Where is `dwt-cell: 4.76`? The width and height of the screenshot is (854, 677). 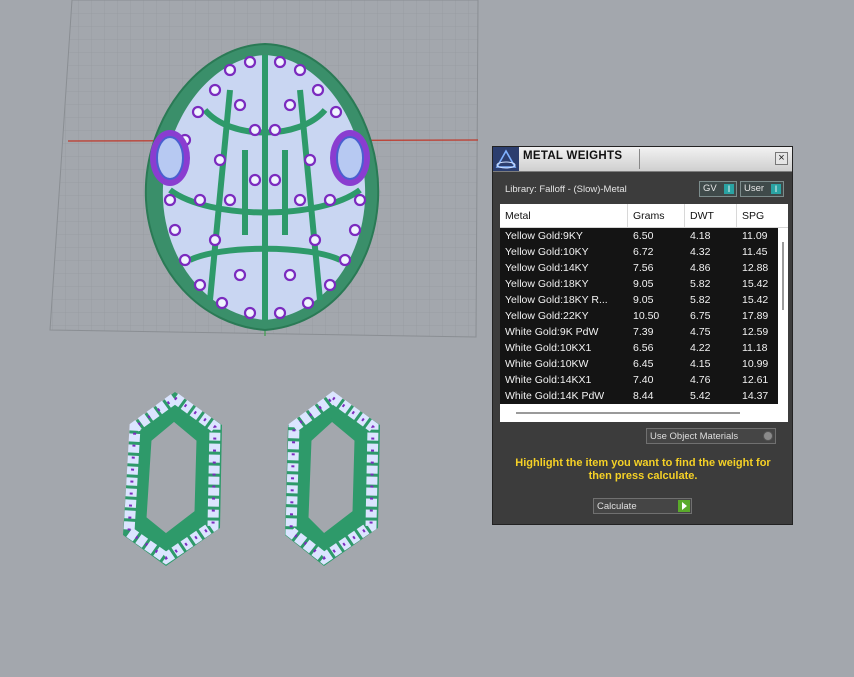
dwt-cell: 4.76 is located at coordinates (700, 380).